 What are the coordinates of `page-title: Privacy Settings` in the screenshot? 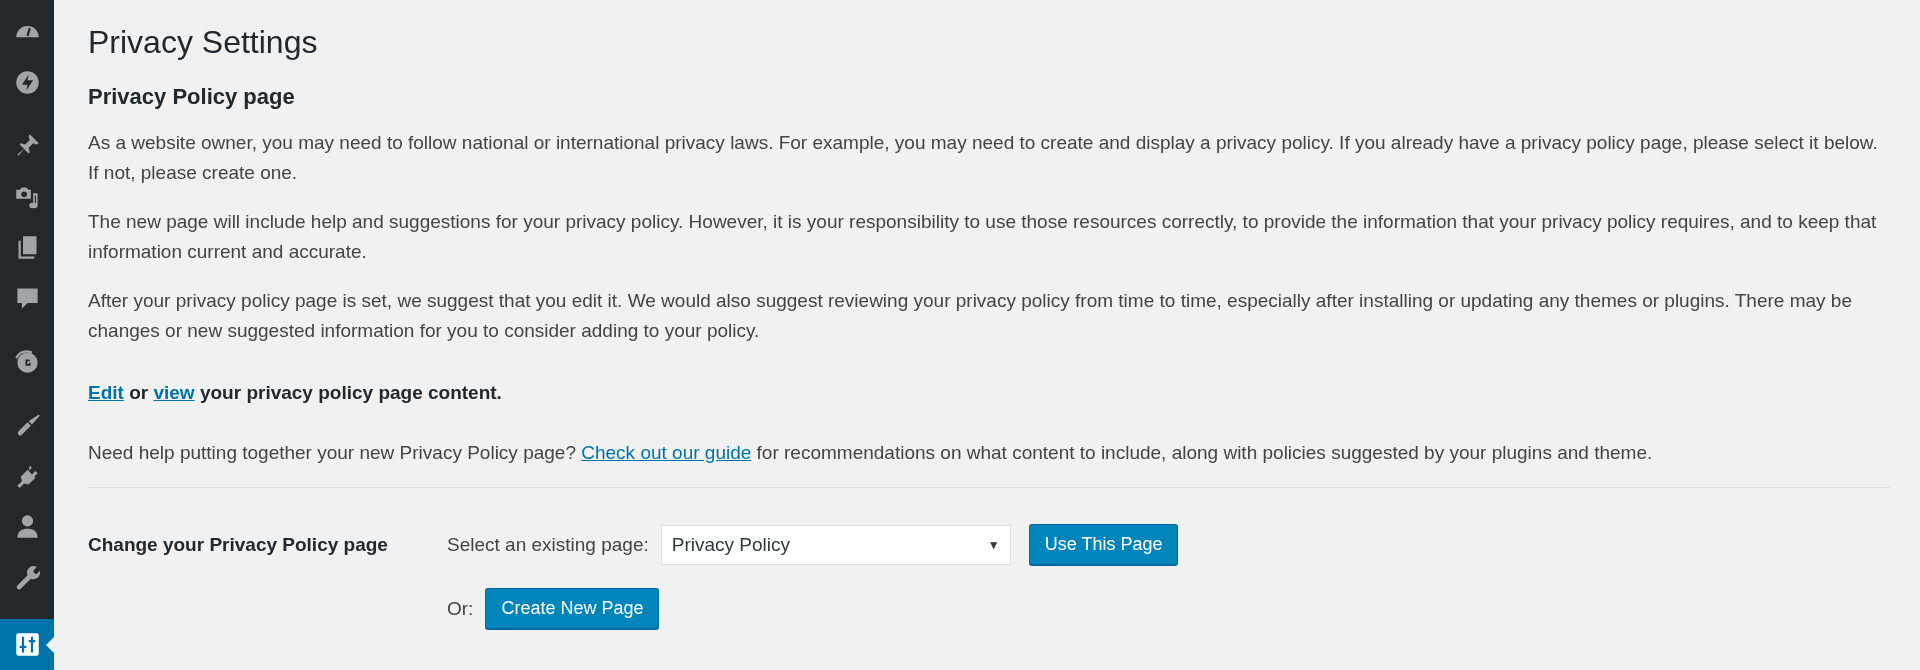 It's located at (203, 42).